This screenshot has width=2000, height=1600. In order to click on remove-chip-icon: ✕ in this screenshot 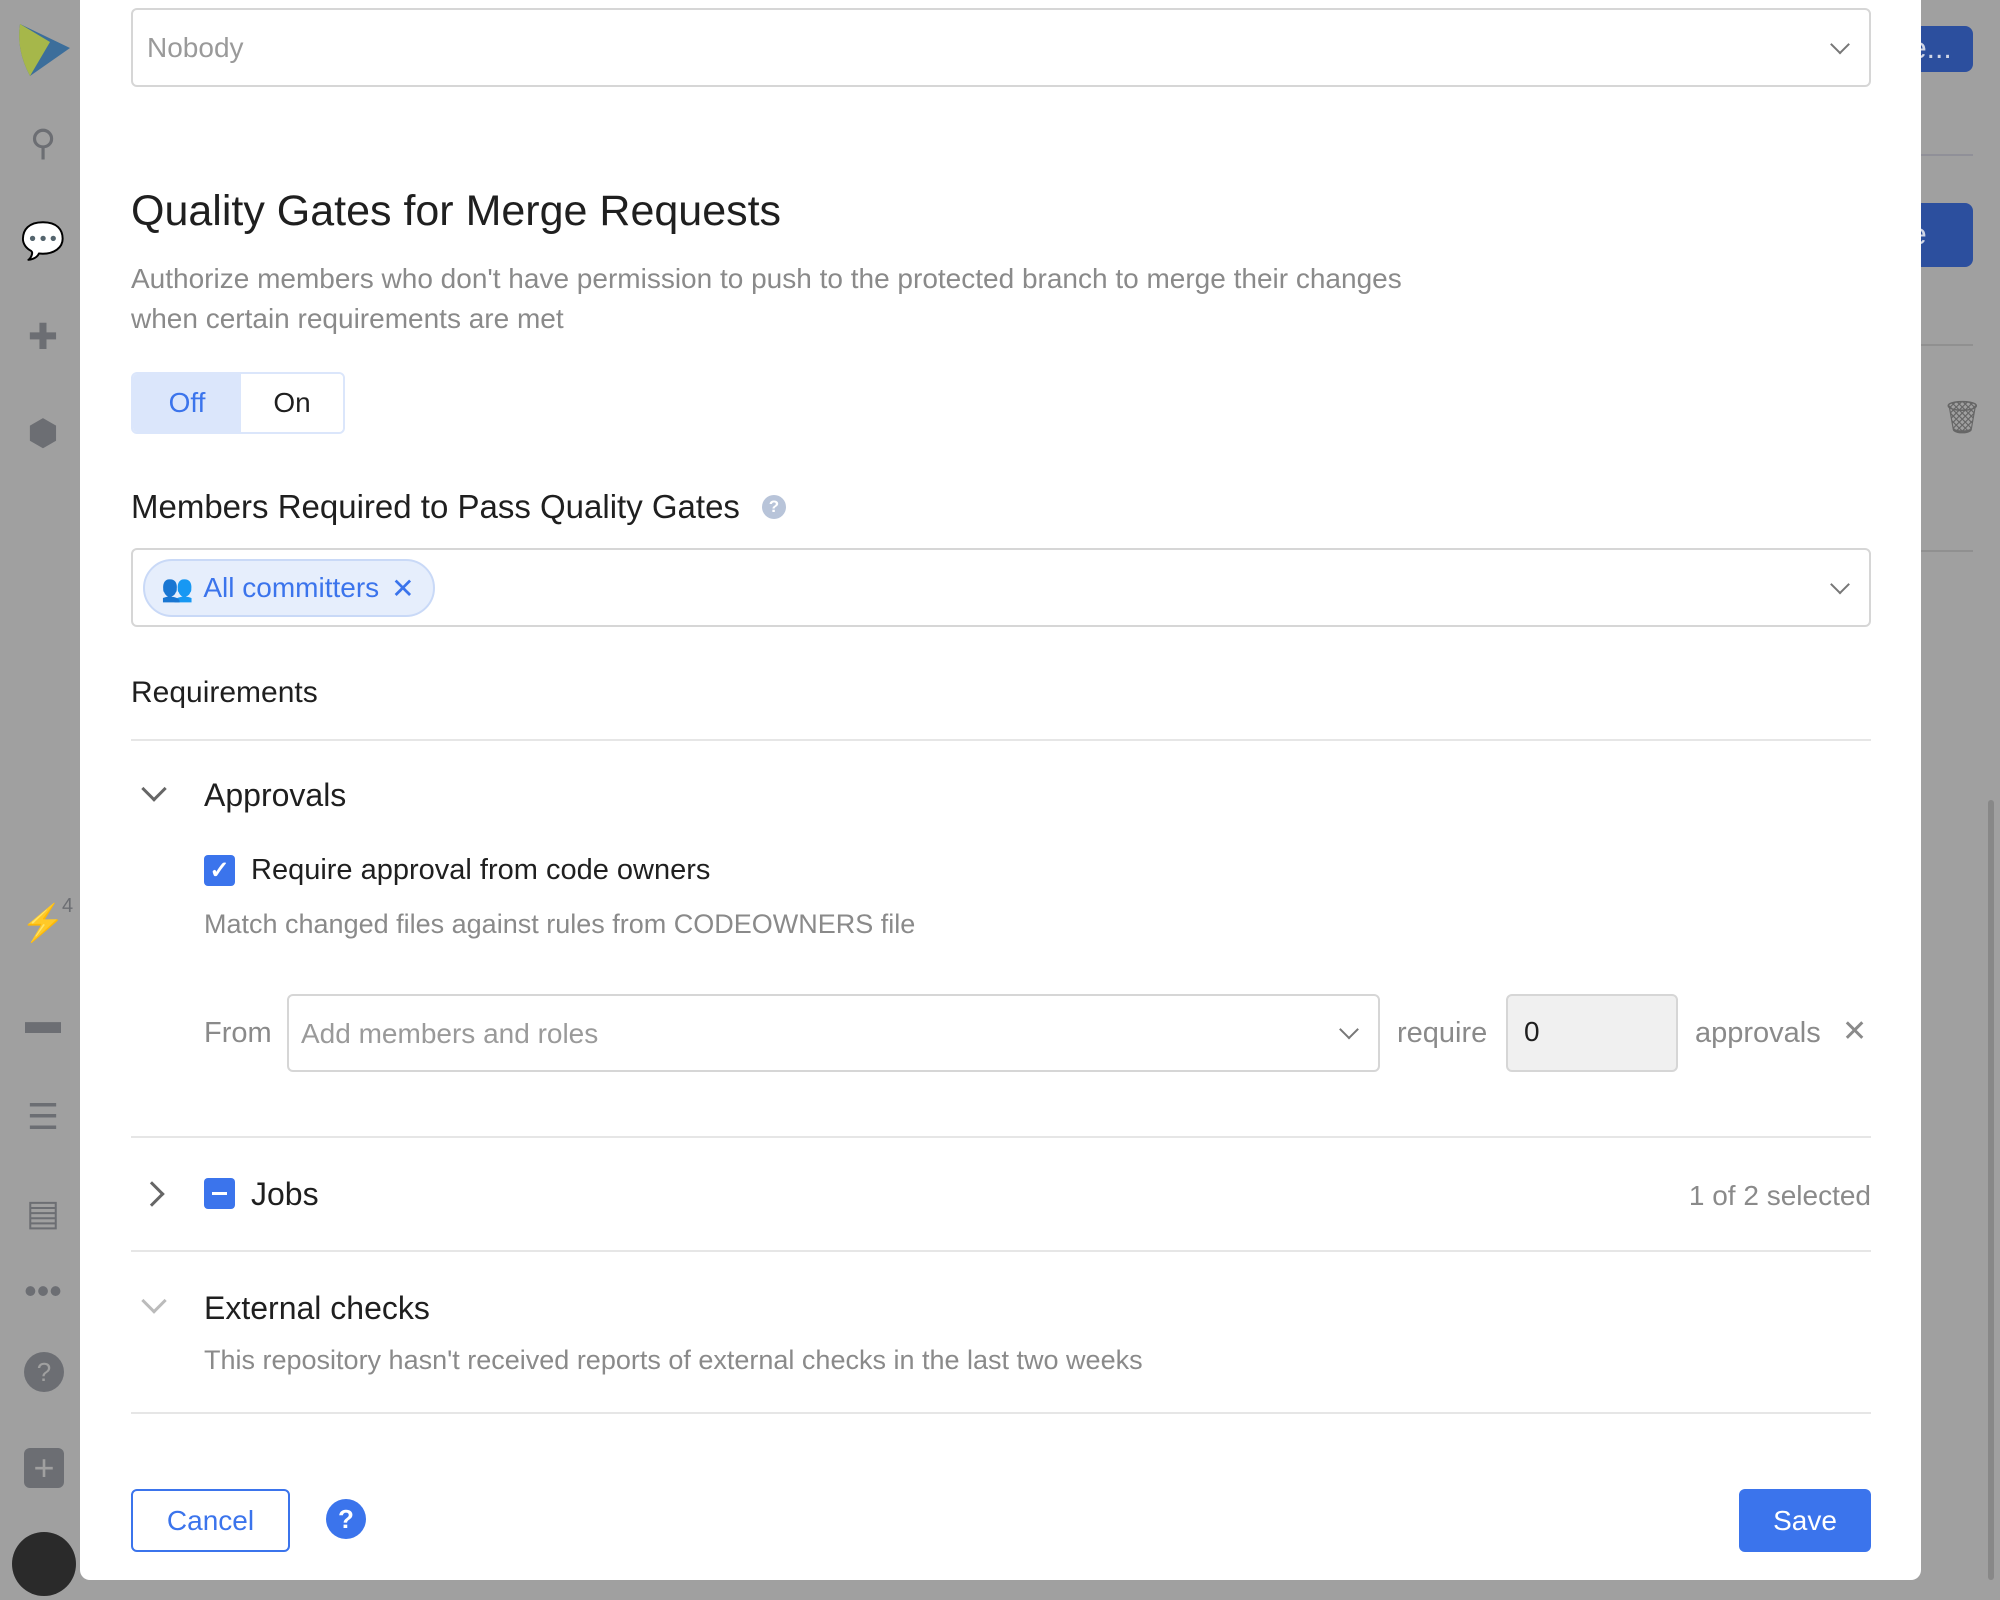, I will do `click(402, 588)`.